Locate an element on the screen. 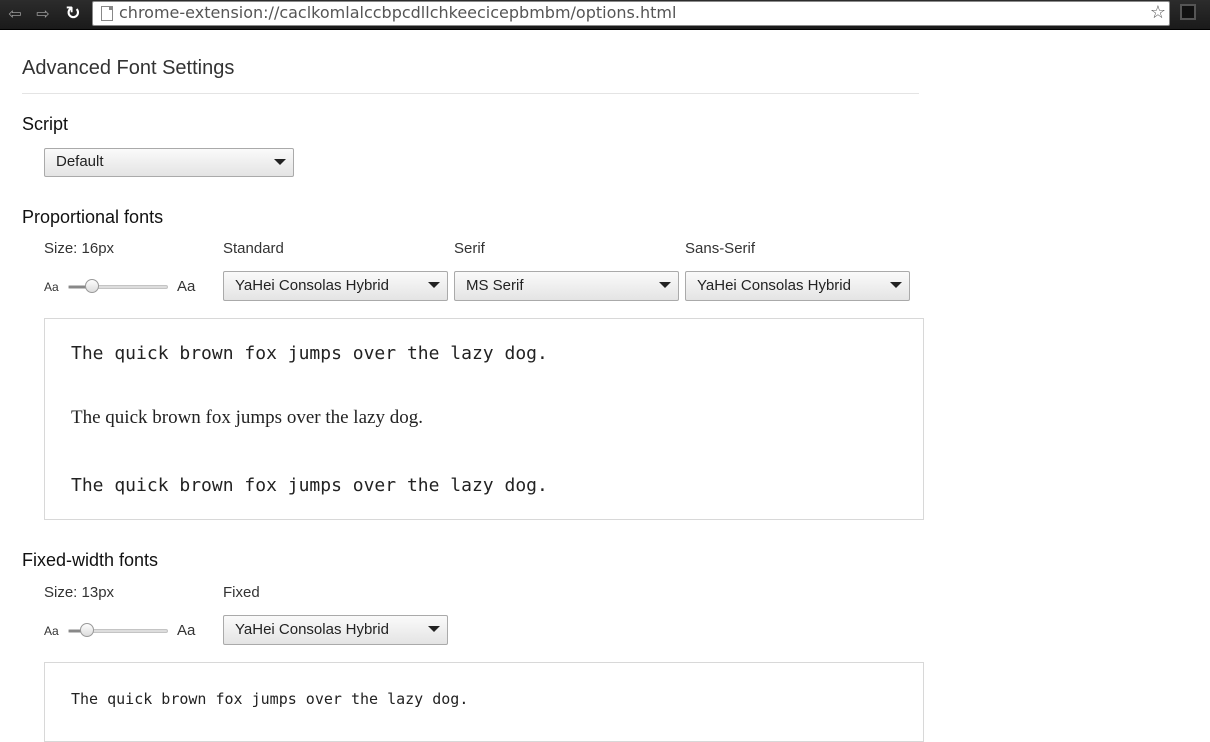  proportional-size-label: Size: 16px is located at coordinates (79, 248).